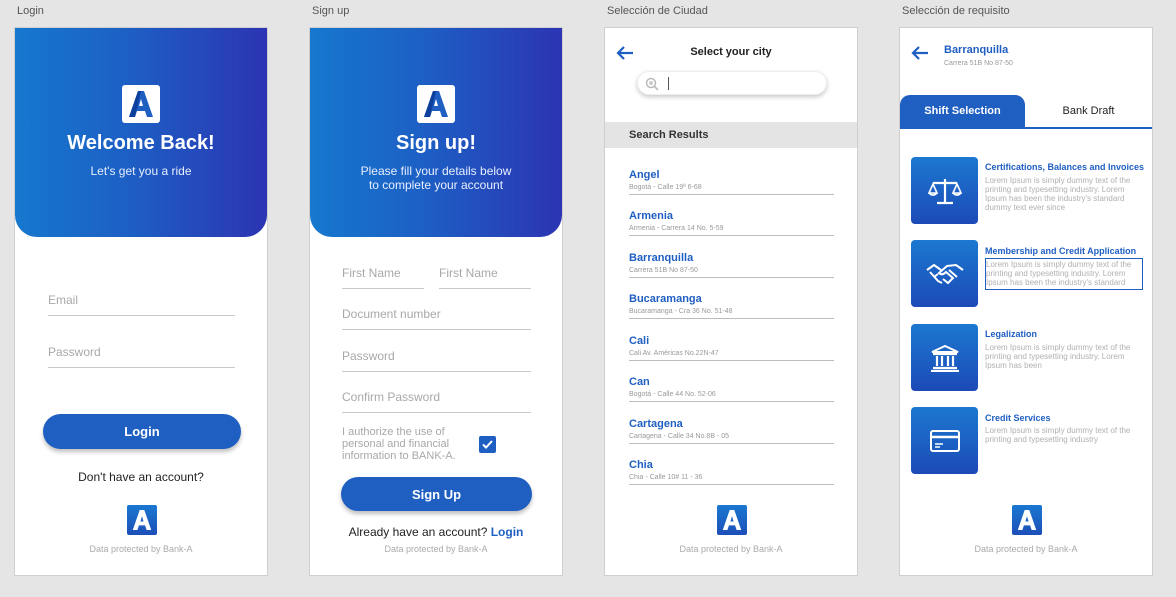 Image resolution: width=1176 pixels, height=597 pixels. Describe the element at coordinates (1025, 207) in the screenshot. I see `desc-line: dummy text ever since` at that location.